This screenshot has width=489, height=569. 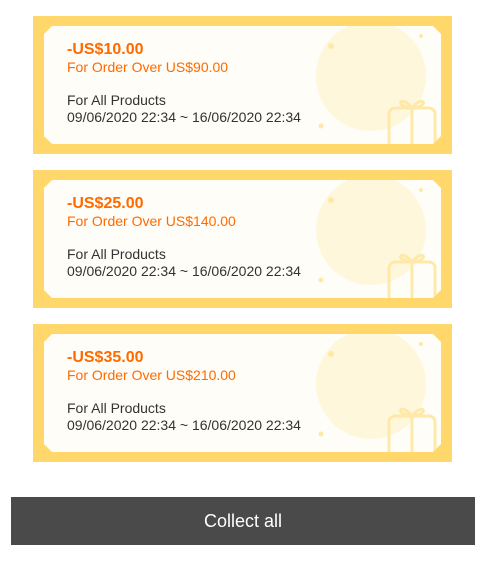 What do you see at coordinates (105, 49) in the screenshot?
I see `coupon-amount: -US$10.00` at bounding box center [105, 49].